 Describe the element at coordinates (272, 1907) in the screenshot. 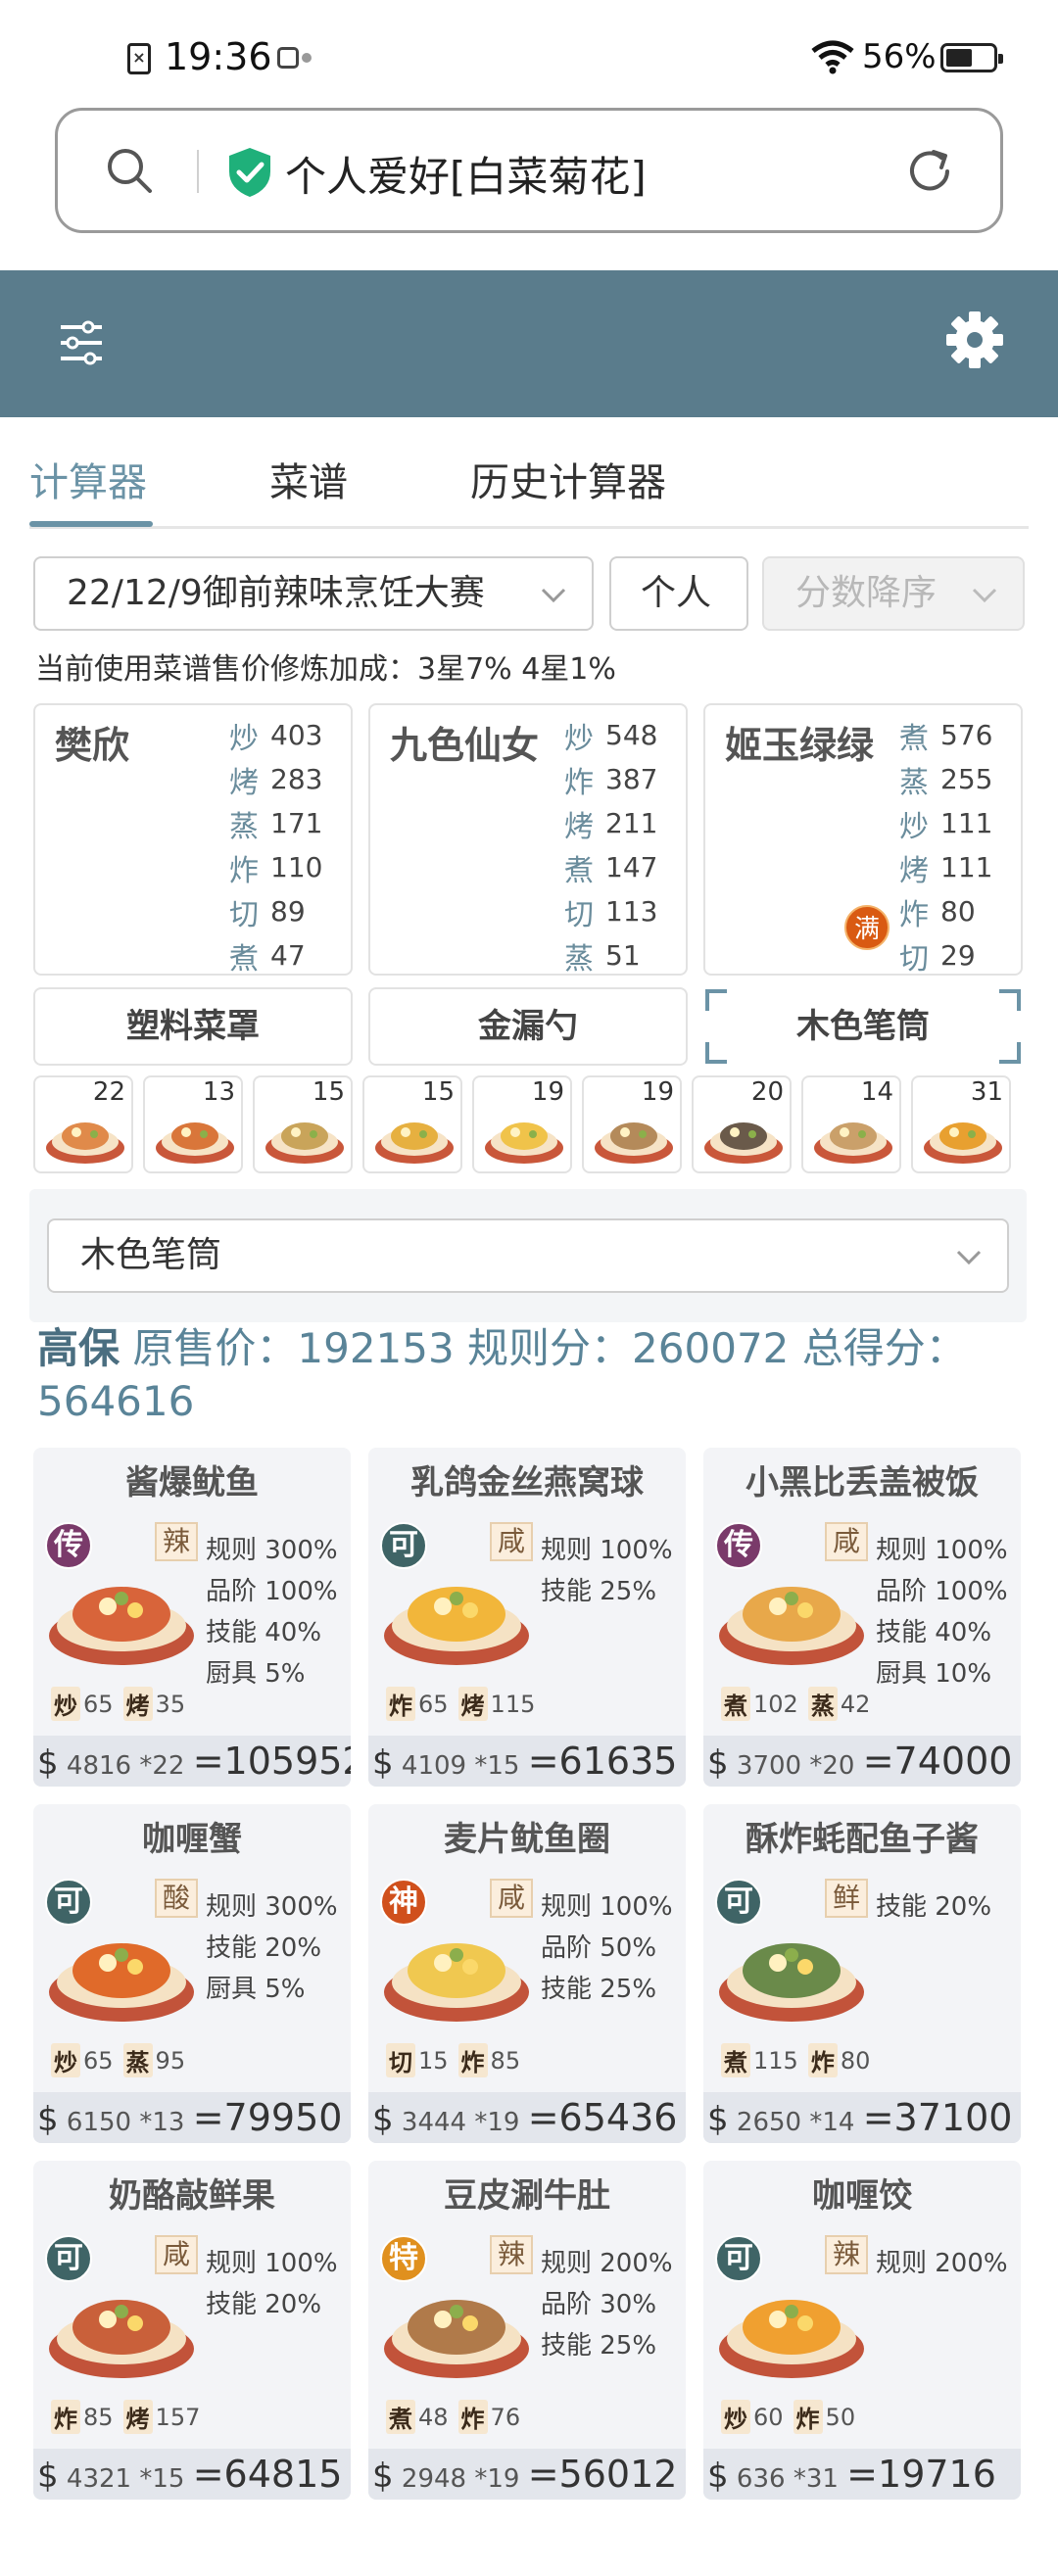

I see `bonus-line: 规则 300%` at that location.